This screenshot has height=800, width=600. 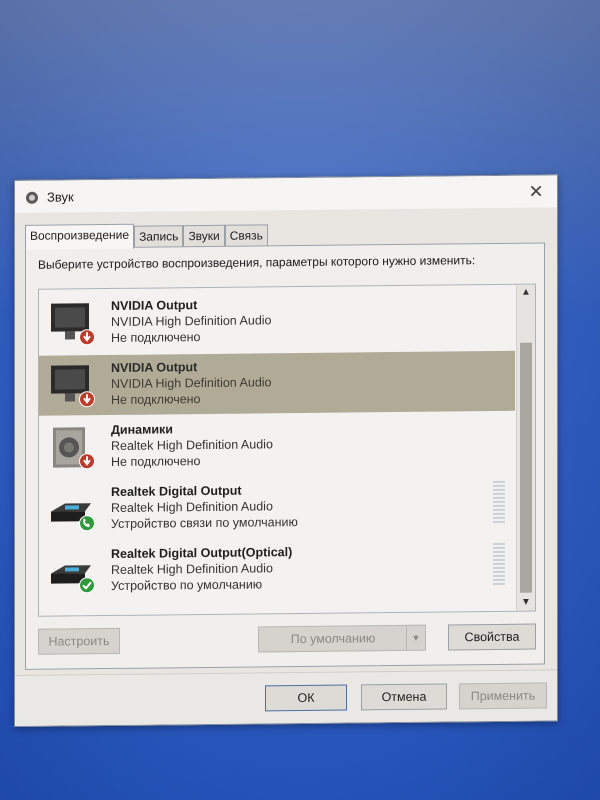 I want to click on device-name: Realtek Digital Output, so click(x=176, y=491).